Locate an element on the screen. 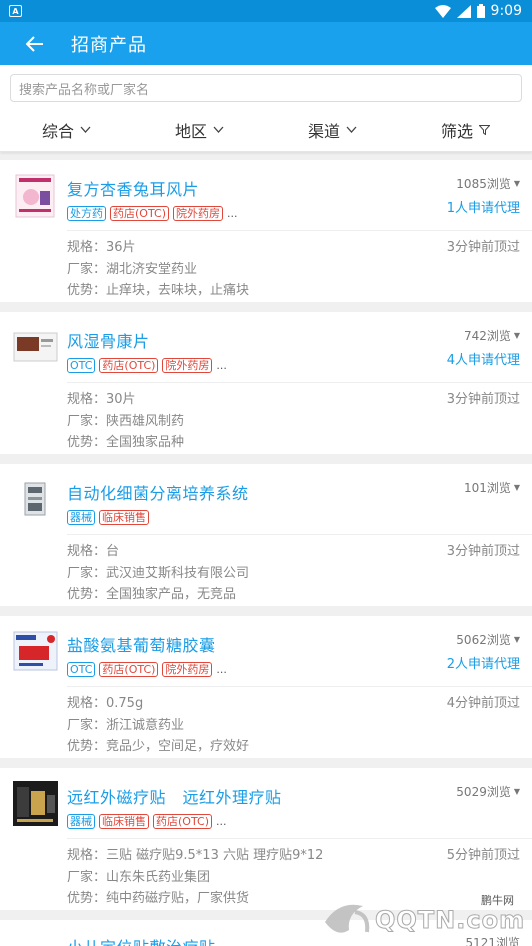 Image resolution: width=532 pixels, height=946 pixels. product-name: 远红外磁疗贴 远红外理疗贴 is located at coordinates (174, 796).